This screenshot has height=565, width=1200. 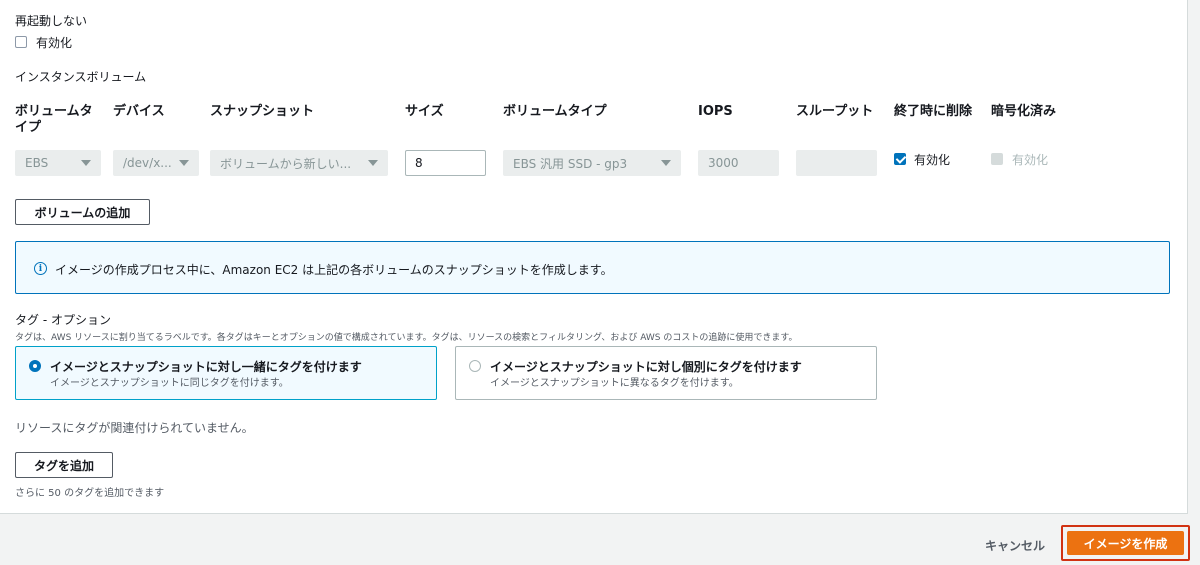 I want to click on col-header-device: デバイス, so click(x=139, y=111).